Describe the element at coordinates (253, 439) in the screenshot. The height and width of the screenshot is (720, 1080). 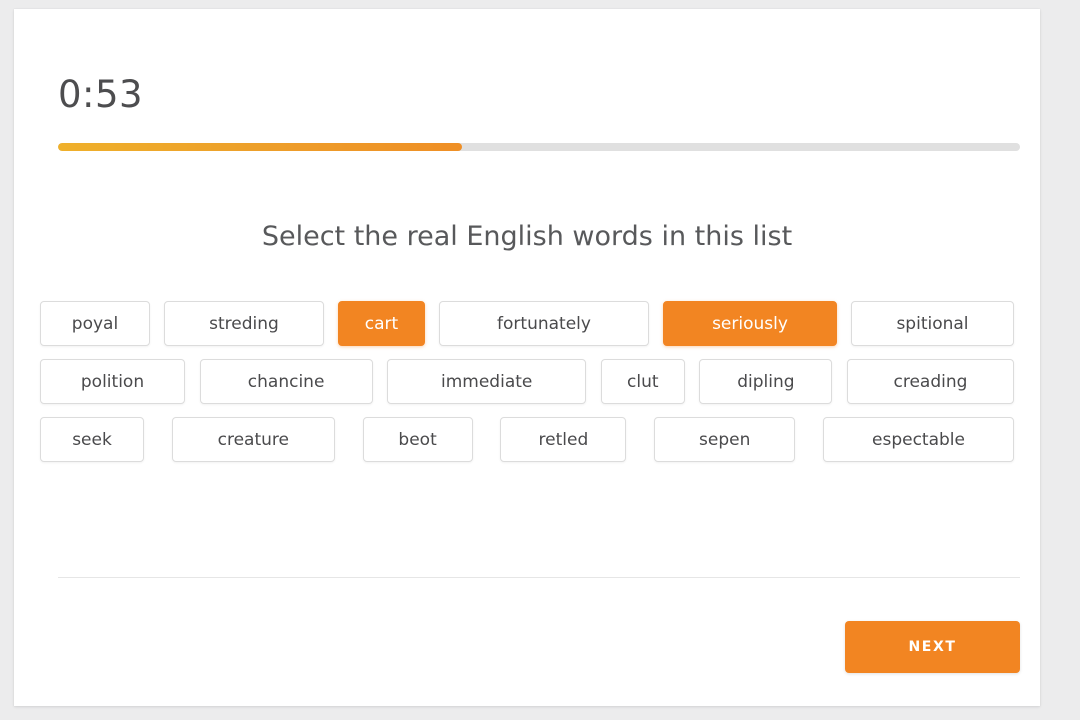
I see `word-chip-creature: creature` at that location.